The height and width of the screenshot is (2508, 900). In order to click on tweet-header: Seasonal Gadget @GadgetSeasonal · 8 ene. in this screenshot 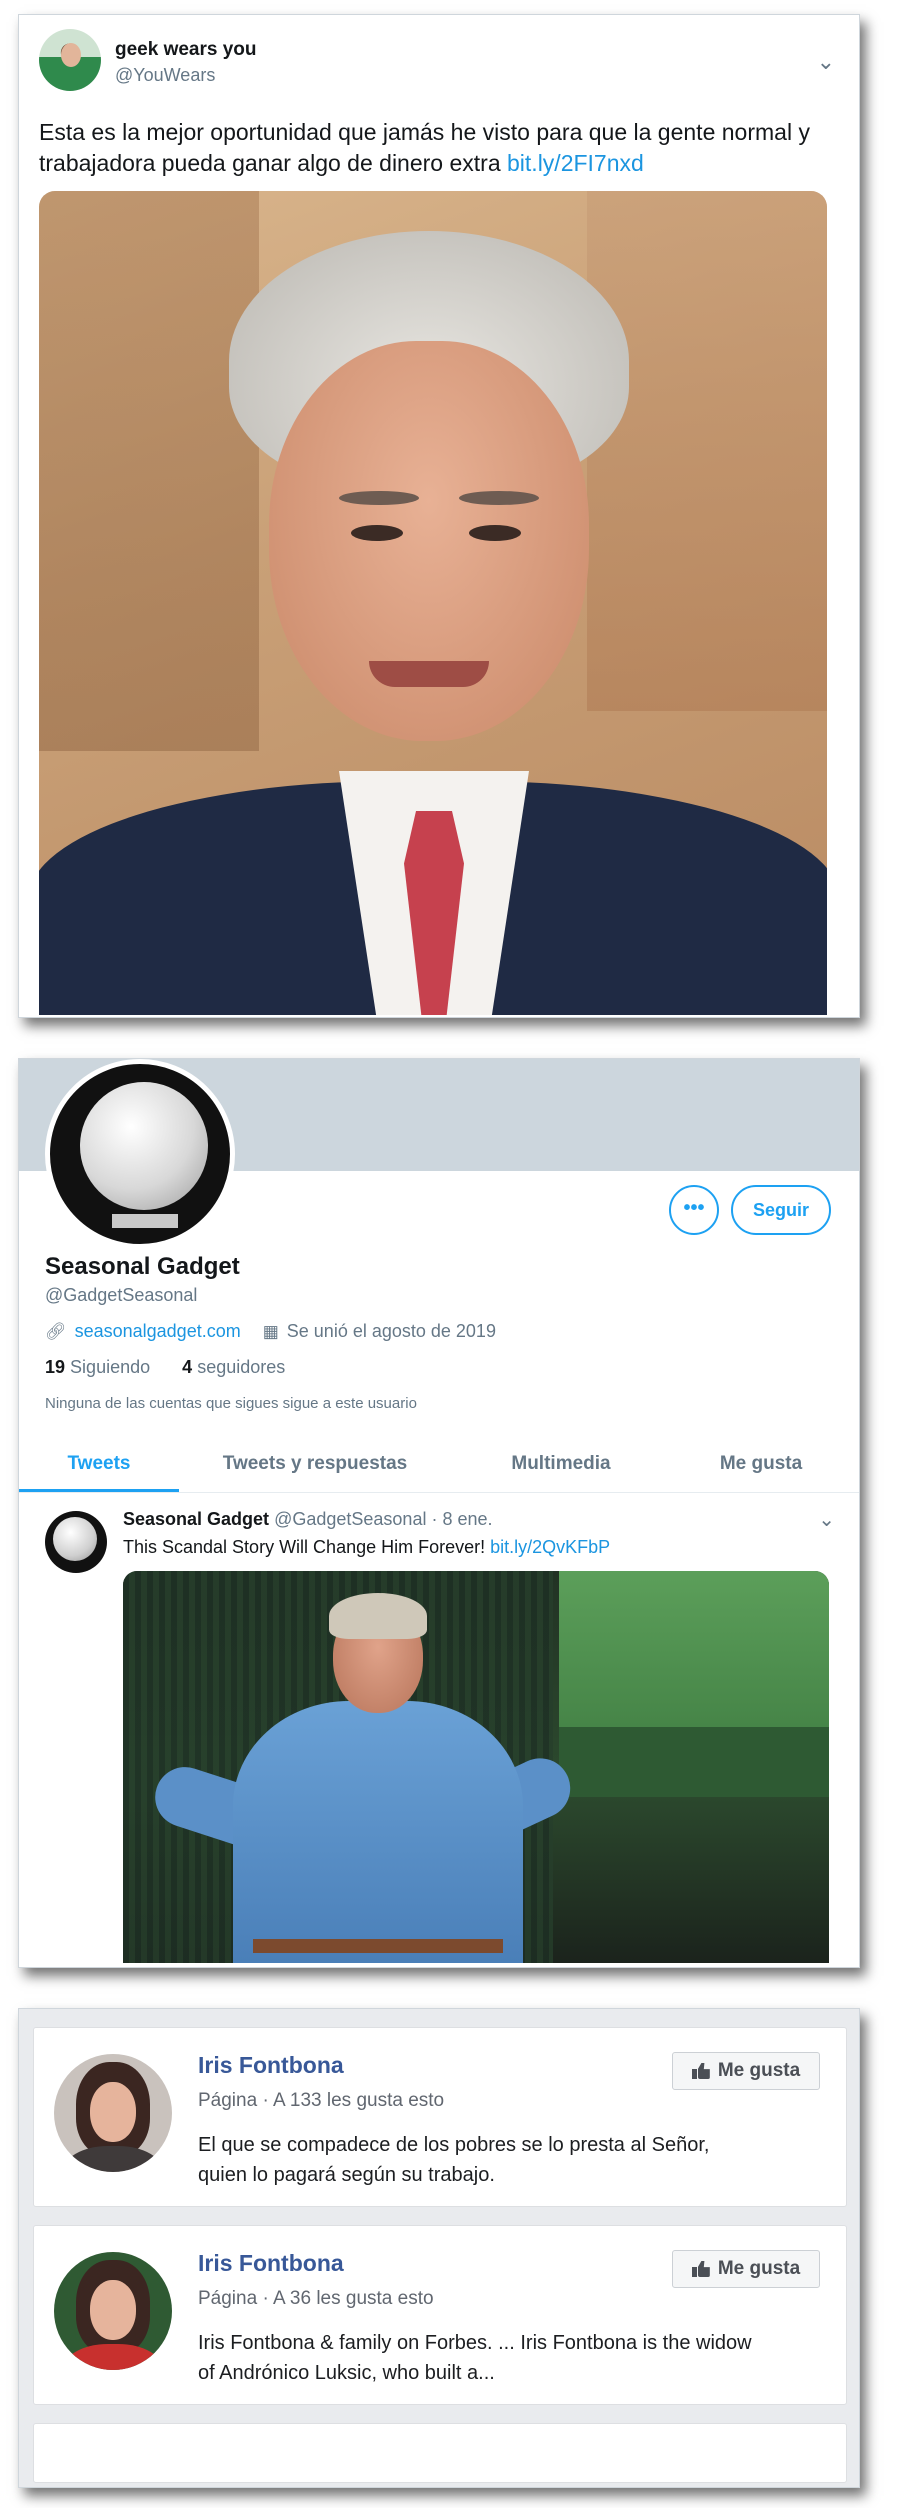, I will do `click(308, 1519)`.